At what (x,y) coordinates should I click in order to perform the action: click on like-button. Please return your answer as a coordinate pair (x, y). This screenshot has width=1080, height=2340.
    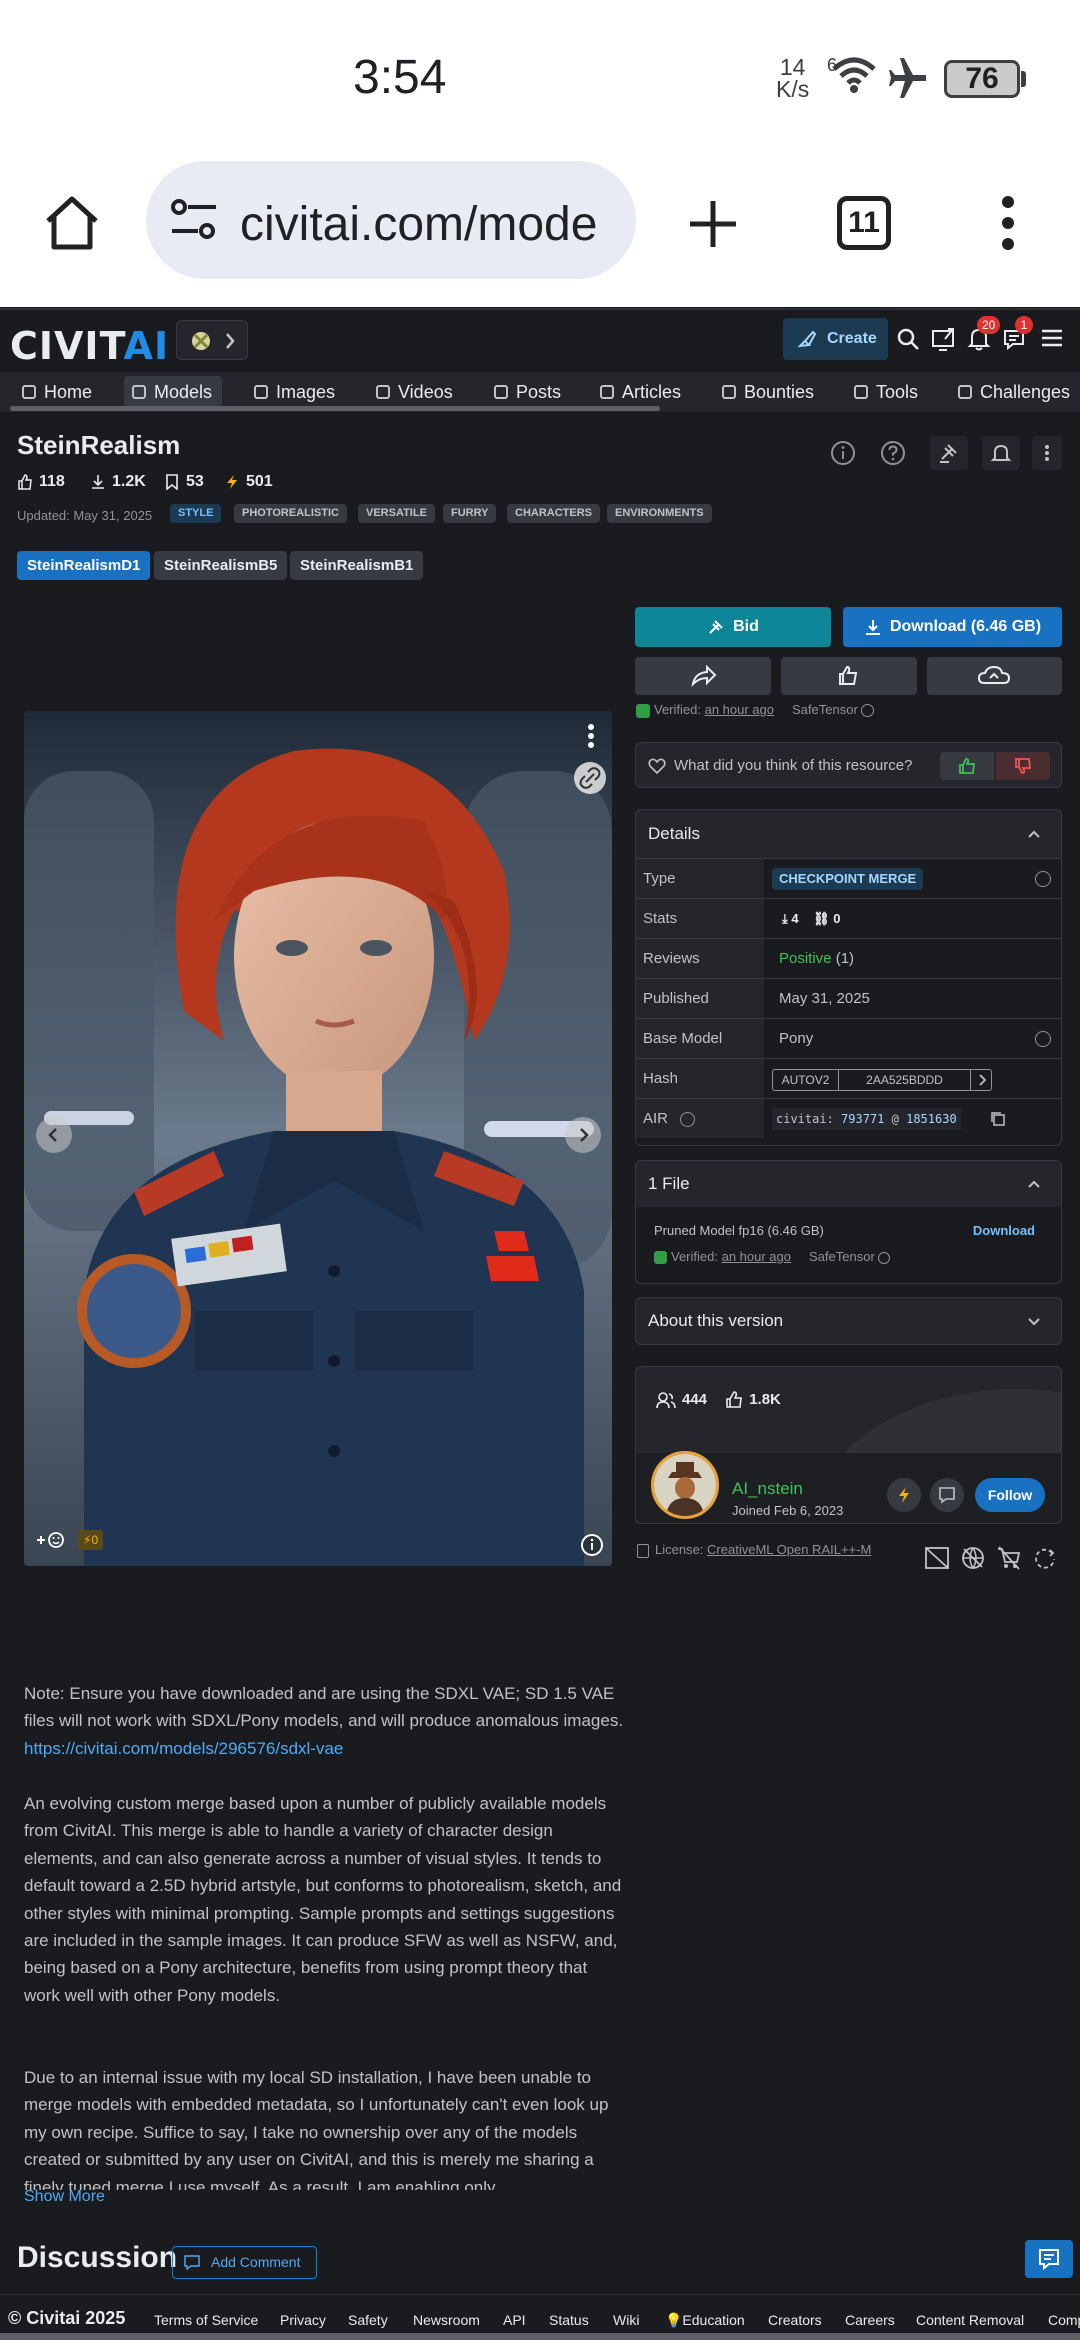
    Looking at the image, I should click on (849, 676).